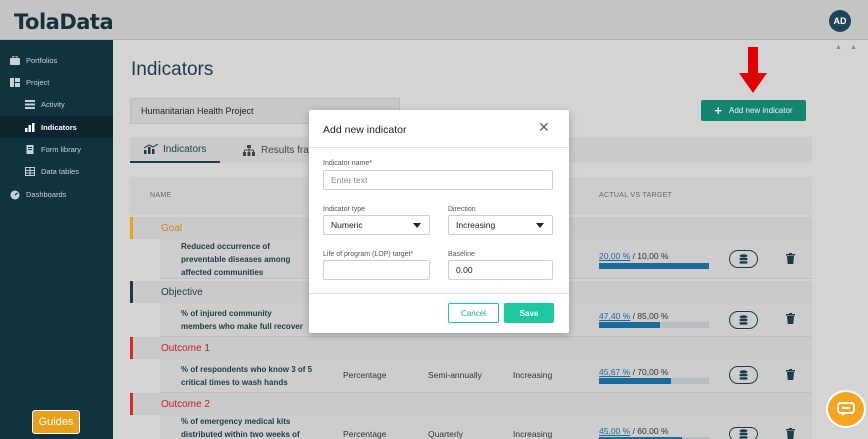  Describe the element at coordinates (461, 254) in the screenshot. I see `baseline-label: Baseline` at that location.